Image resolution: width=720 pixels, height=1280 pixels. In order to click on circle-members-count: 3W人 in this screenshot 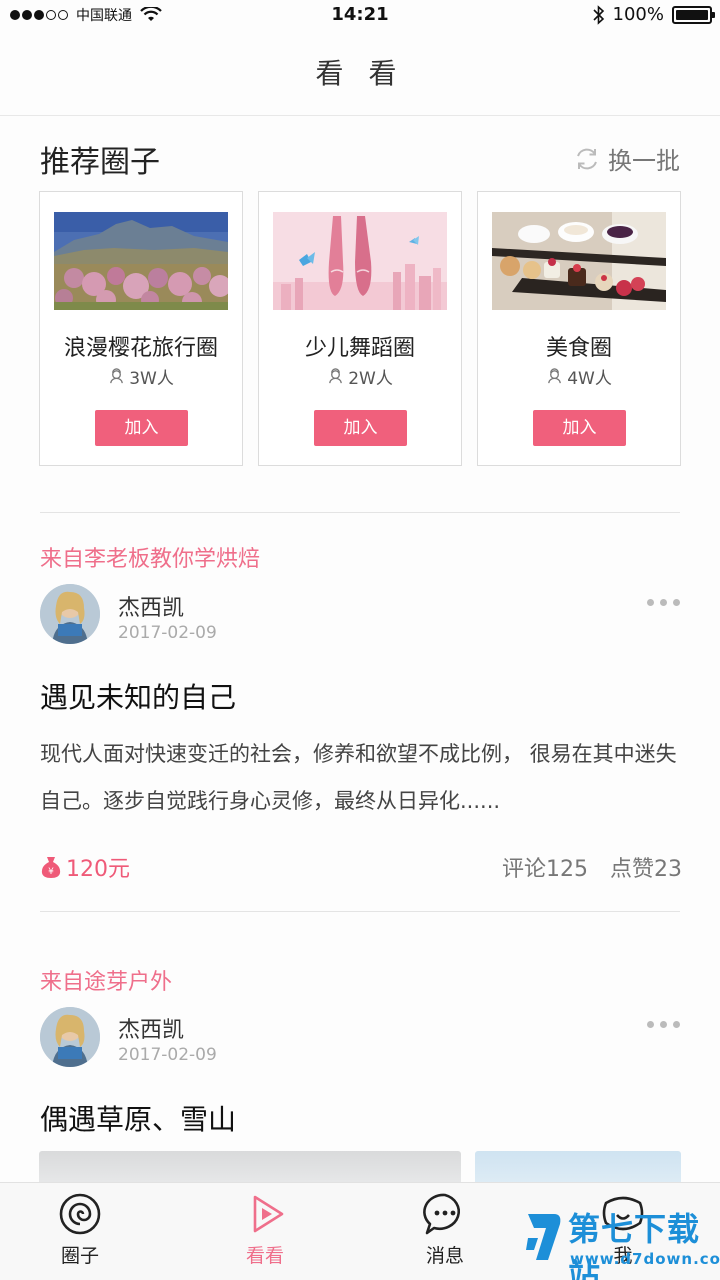, I will do `click(151, 379)`.